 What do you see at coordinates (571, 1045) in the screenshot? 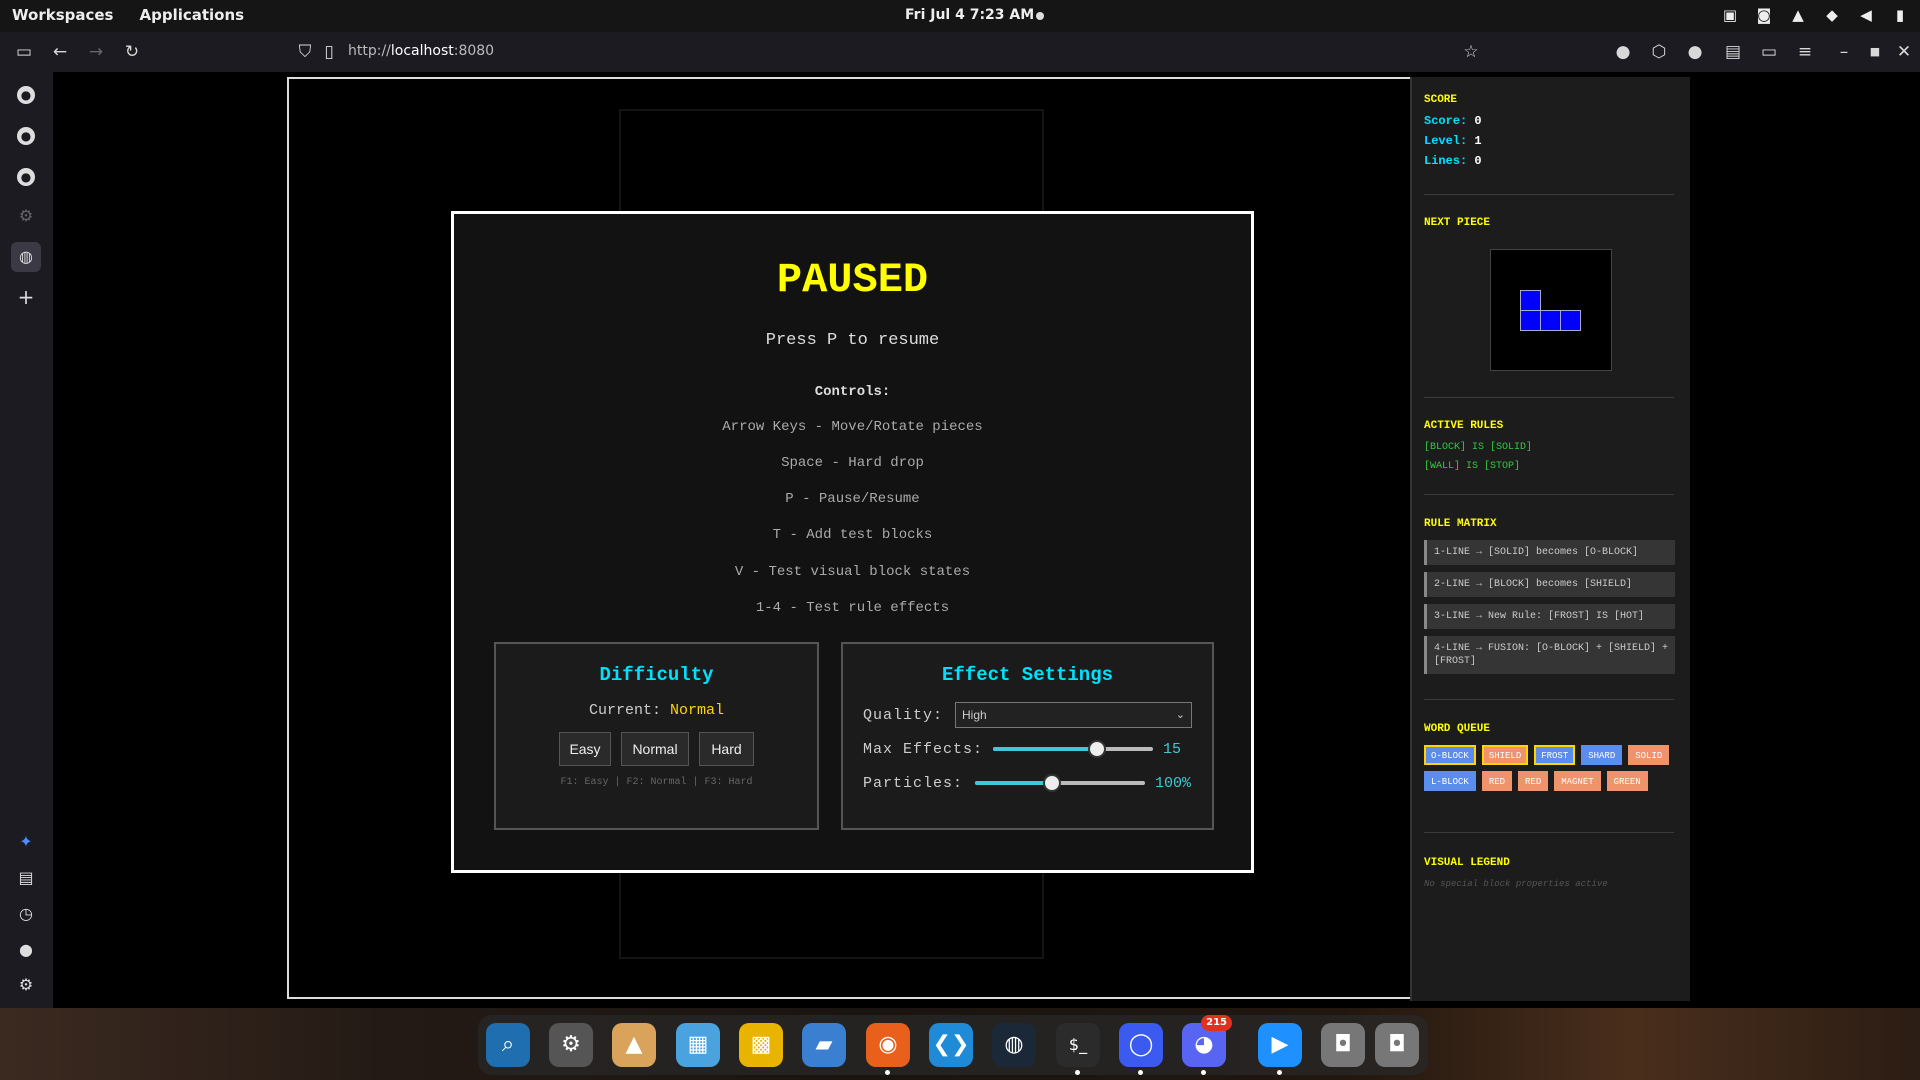
I see `settings-app-icon: ⚙` at bounding box center [571, 1045].